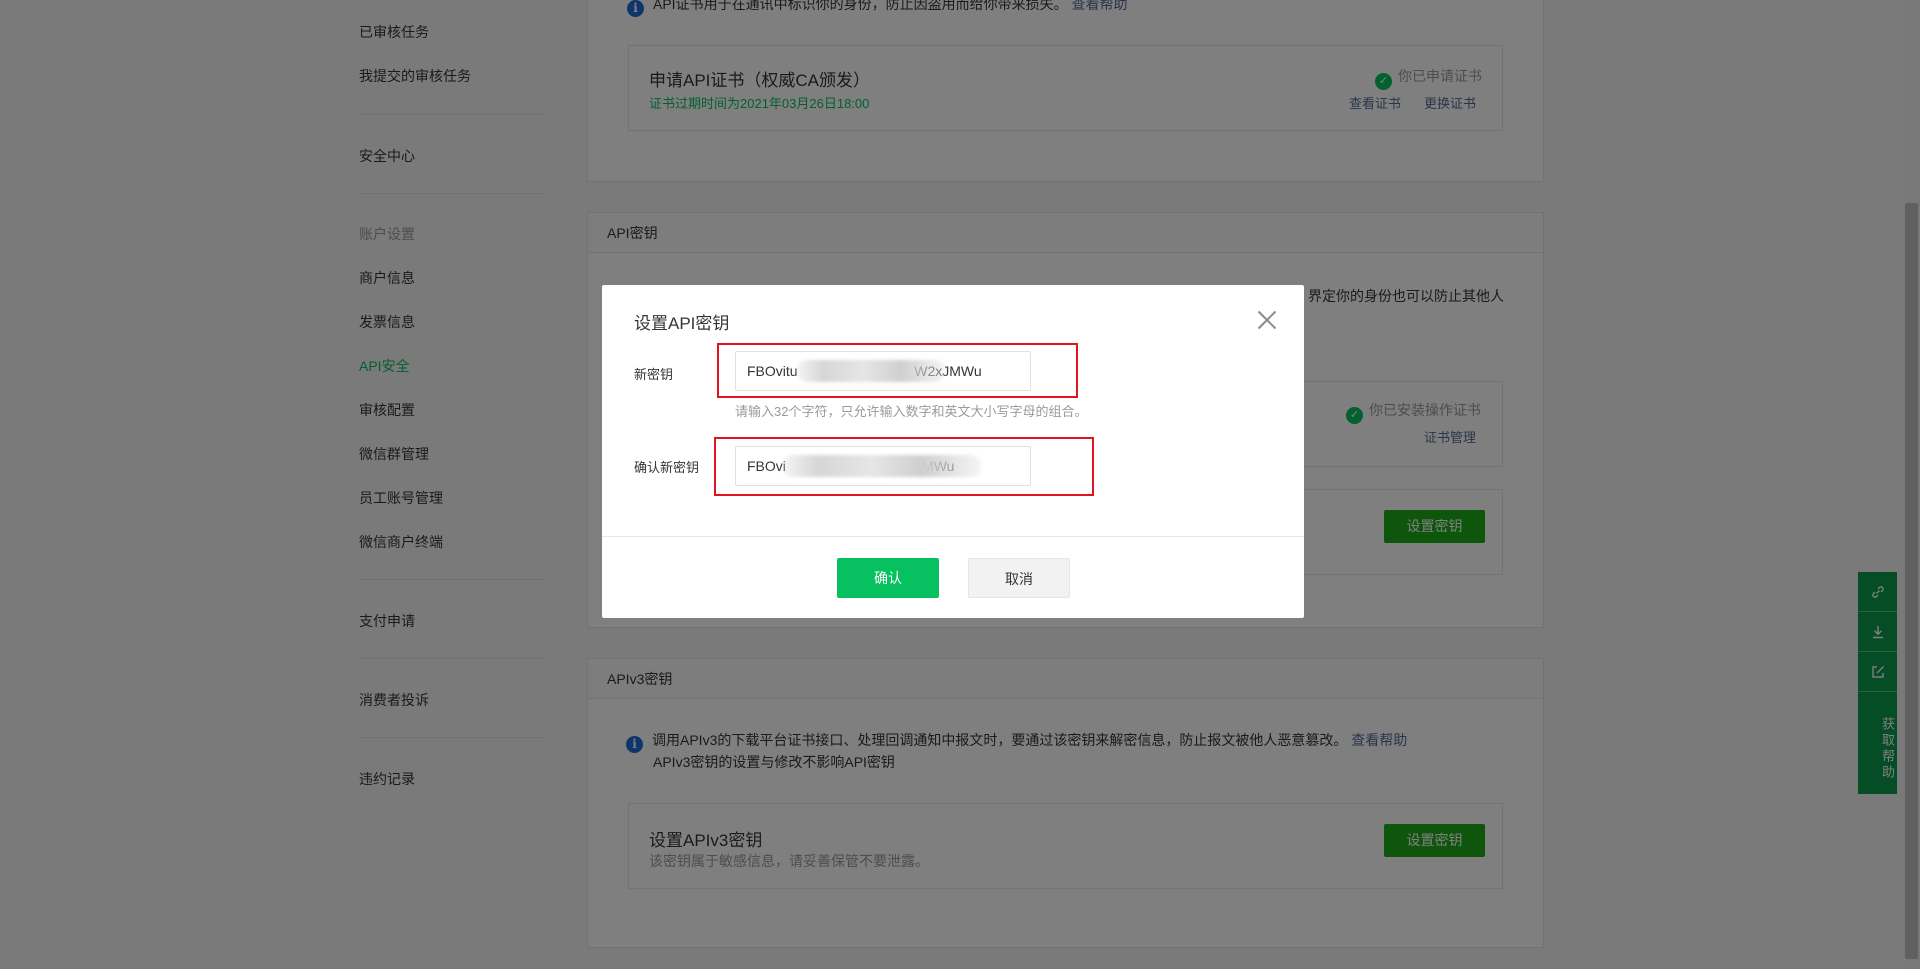 The width and height of the screenshot is (1920, 969). I want to click on confirm-key-input, so click(883, 466).